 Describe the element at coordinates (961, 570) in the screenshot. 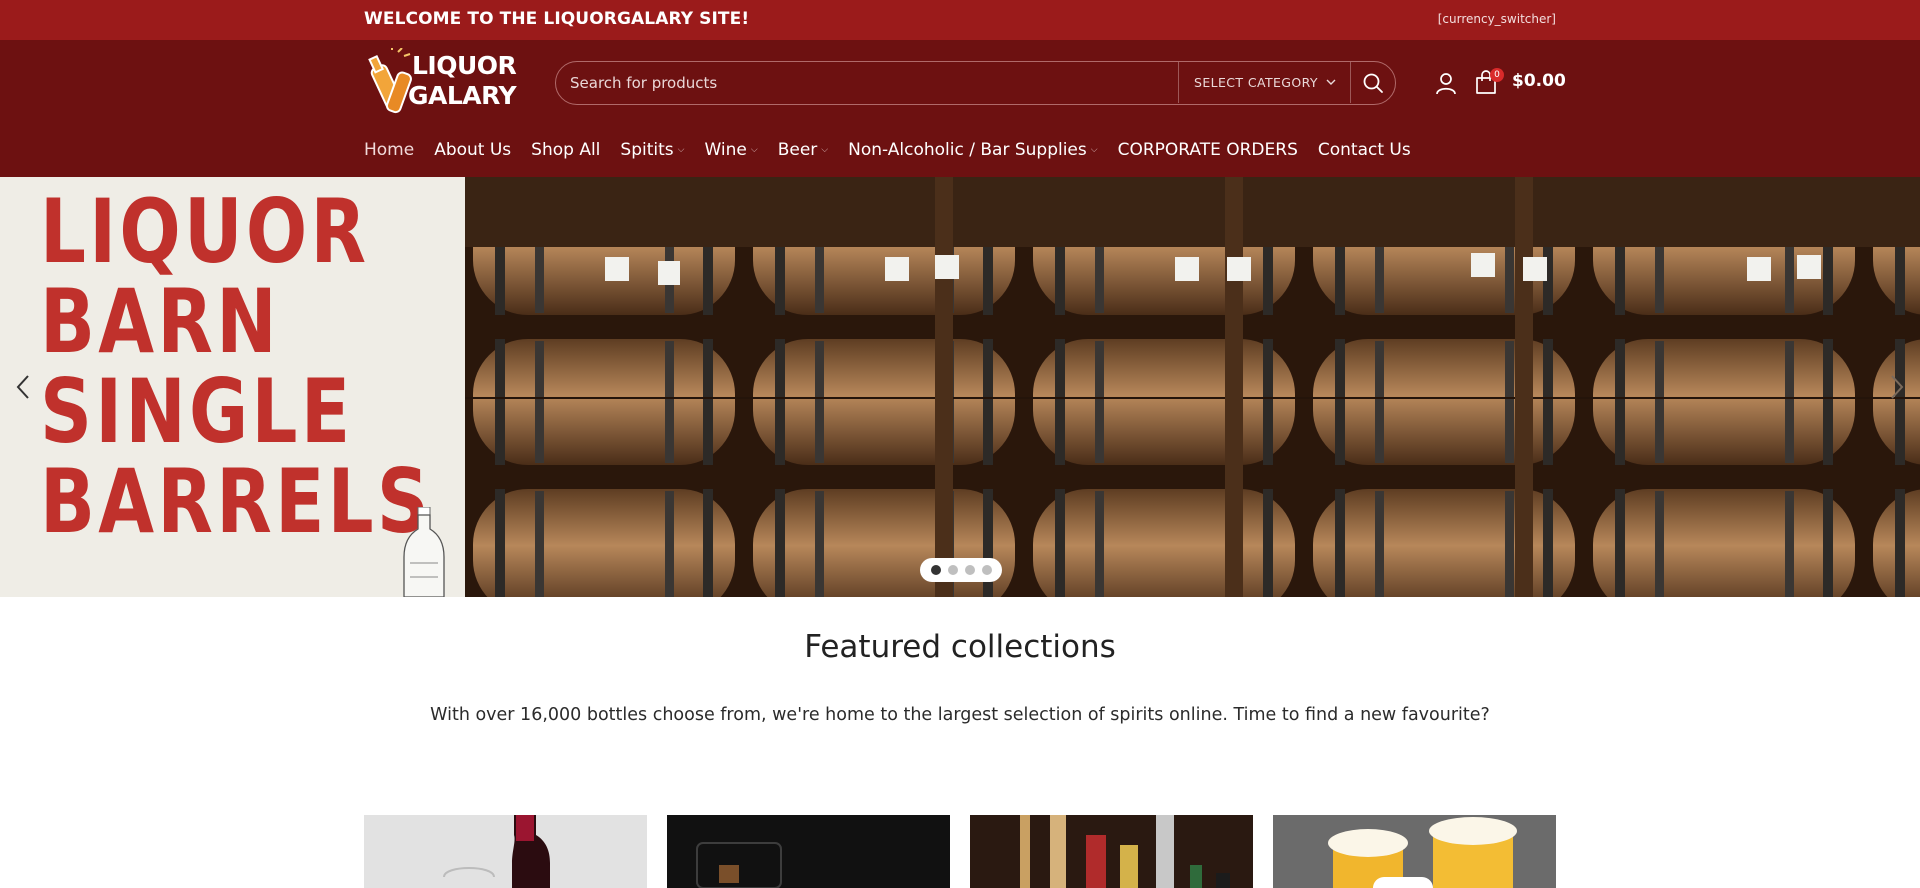

I see `slider-pagination` at that location.